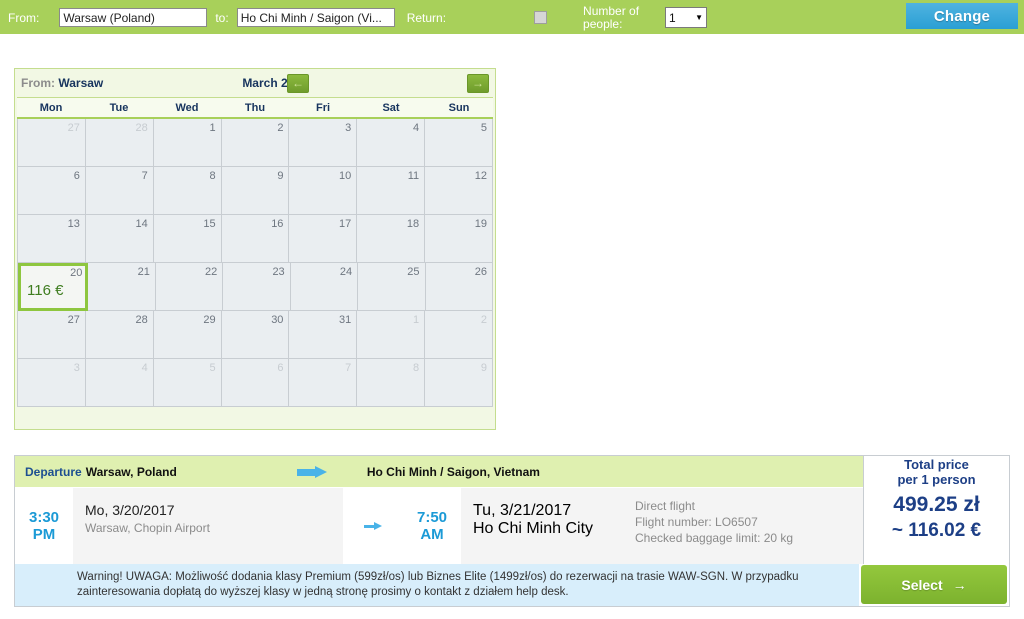 The width and height of the screenshot is (1024, 619). I want to click on route-destination: Ho Chi Minh / Saigon, Vietnam, so click(453, 471).